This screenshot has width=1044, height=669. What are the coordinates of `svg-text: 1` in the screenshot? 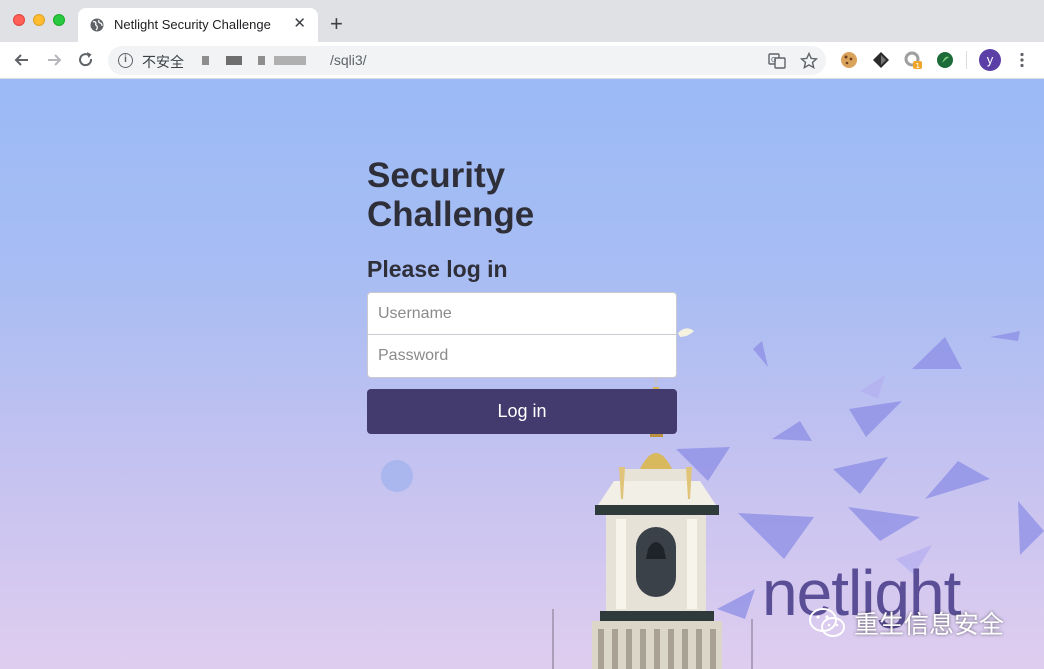 It's located at (918, 65).